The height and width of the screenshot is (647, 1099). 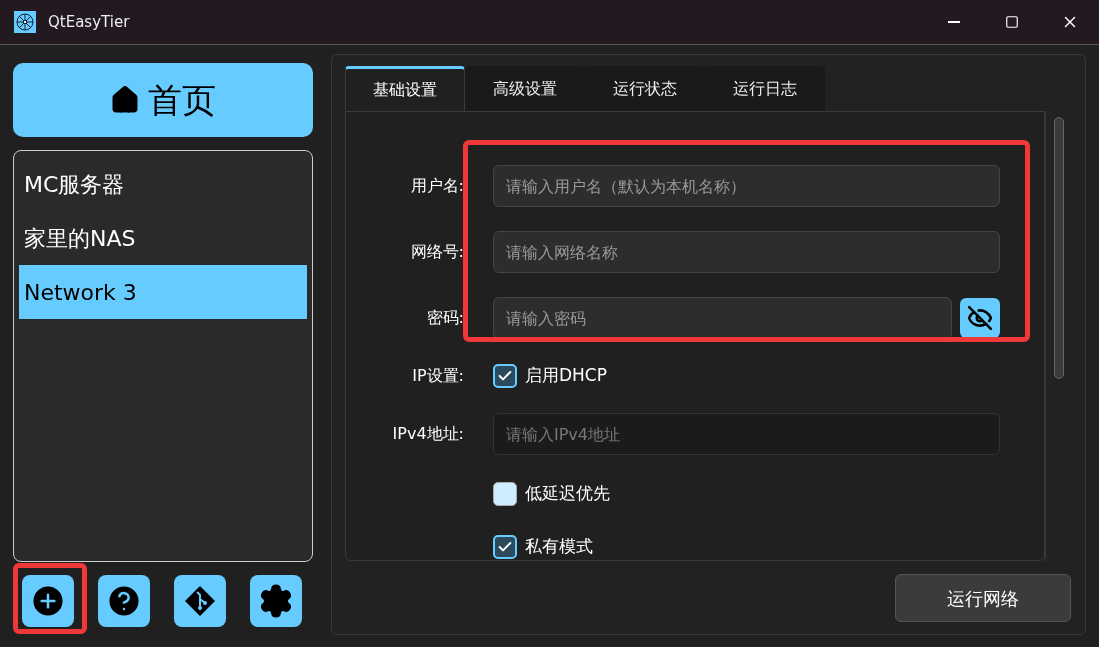 I want to click on field-label: 用户名:, so click(x=437, y=186).